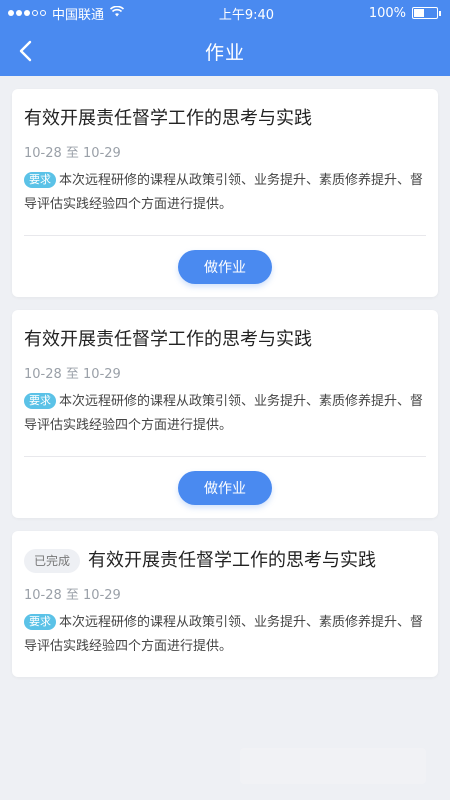 This screenshot has width=450, height=800. I want to click on status-right: 100%, so click(404, 13).